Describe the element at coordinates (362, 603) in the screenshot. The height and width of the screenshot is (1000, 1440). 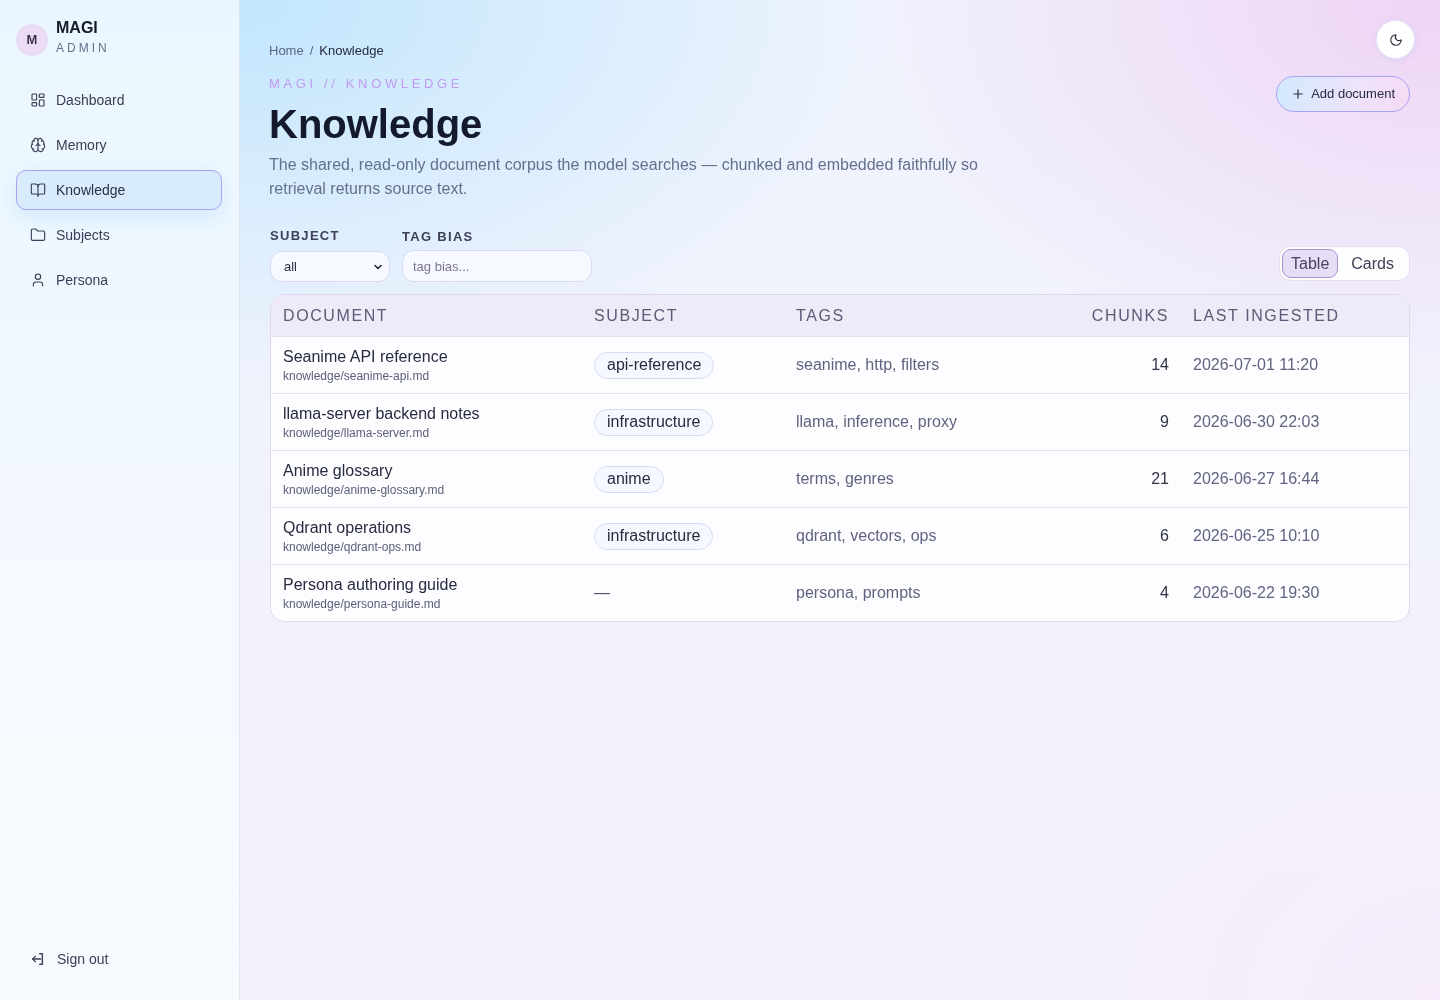
I see `file-path: knowledge/persona-guide.md` at that location.